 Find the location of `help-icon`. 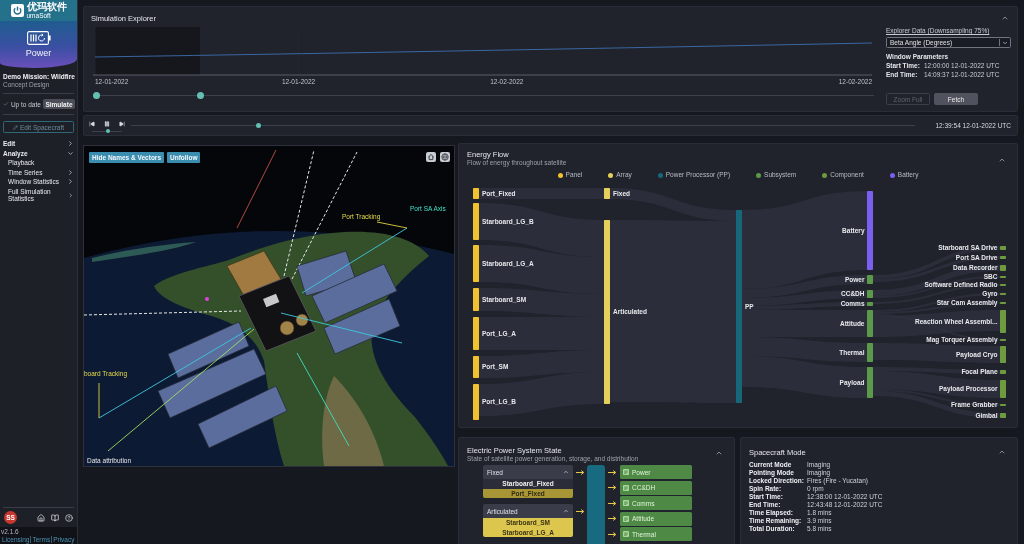

help-icon is located at coordinates (69, 517).